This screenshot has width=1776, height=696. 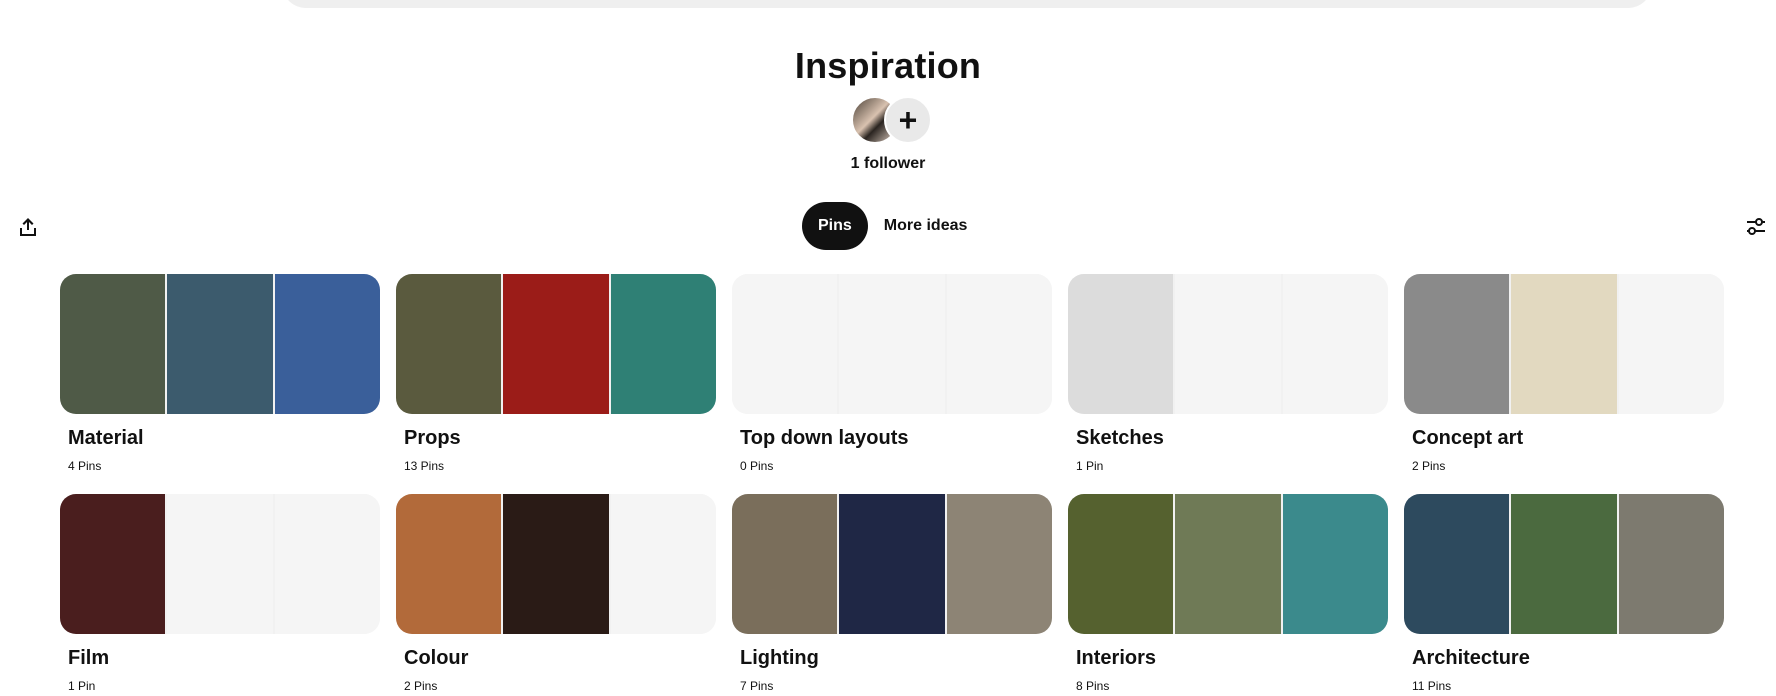 I want to click on section-card: Material 4 Pins, so click(x=220, y=373).